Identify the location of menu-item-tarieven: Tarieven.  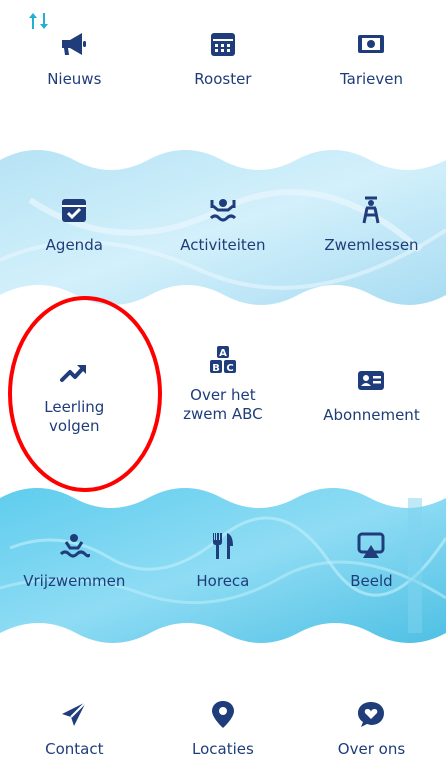
(371, 58).